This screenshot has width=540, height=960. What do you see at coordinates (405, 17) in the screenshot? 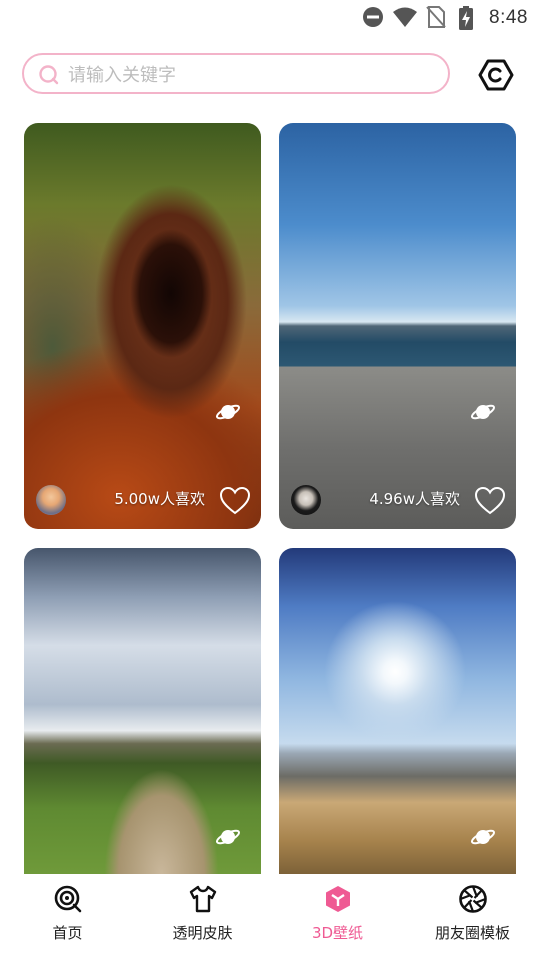
I see `wifi-icon` at bounding box center [405, 17].